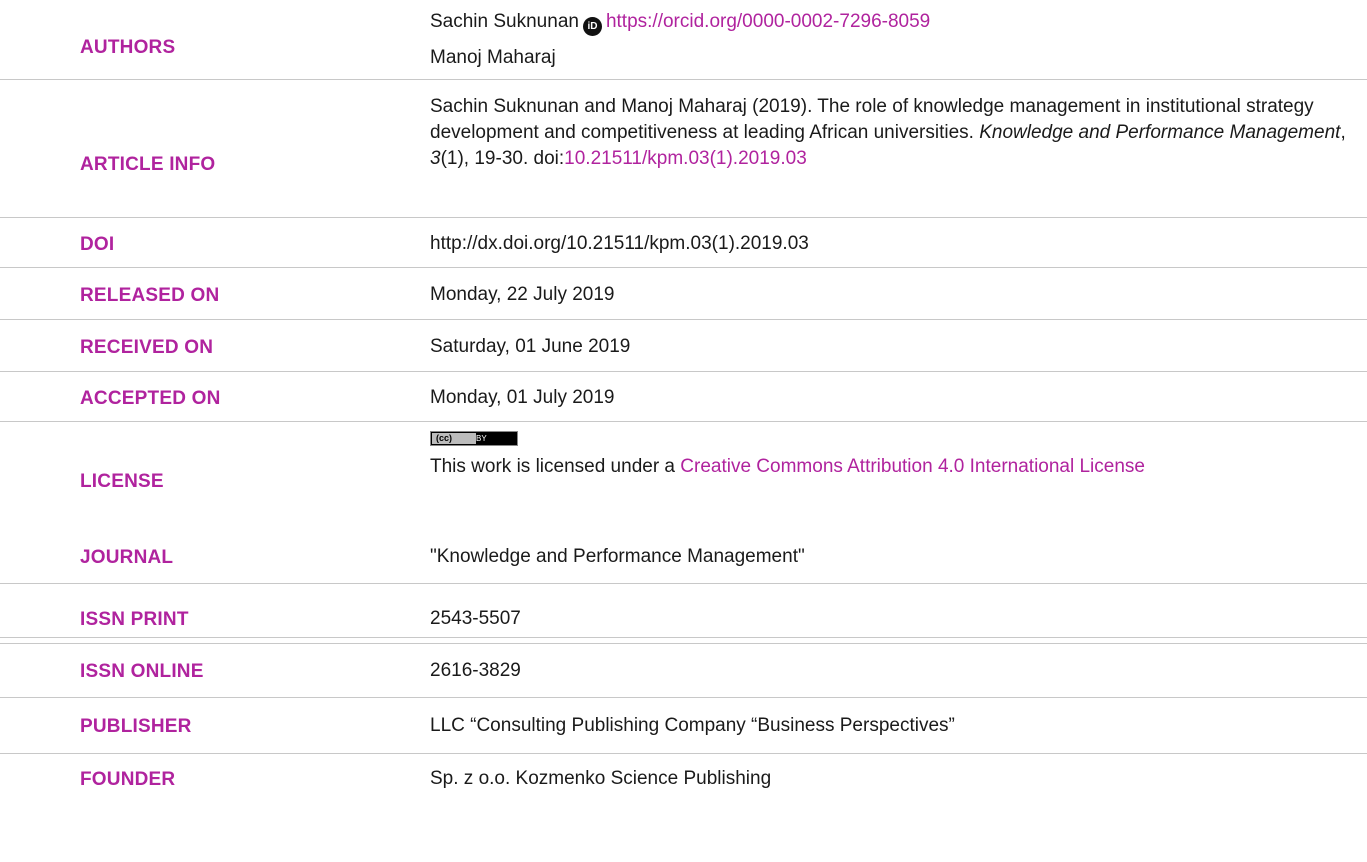 This screenshot has width=1367, height=862. What do you see at coordinates (617, 556) in the screenshot?
I see `value-journal: "Knowledge and Performance Management"` at bounding box center [617, 556].